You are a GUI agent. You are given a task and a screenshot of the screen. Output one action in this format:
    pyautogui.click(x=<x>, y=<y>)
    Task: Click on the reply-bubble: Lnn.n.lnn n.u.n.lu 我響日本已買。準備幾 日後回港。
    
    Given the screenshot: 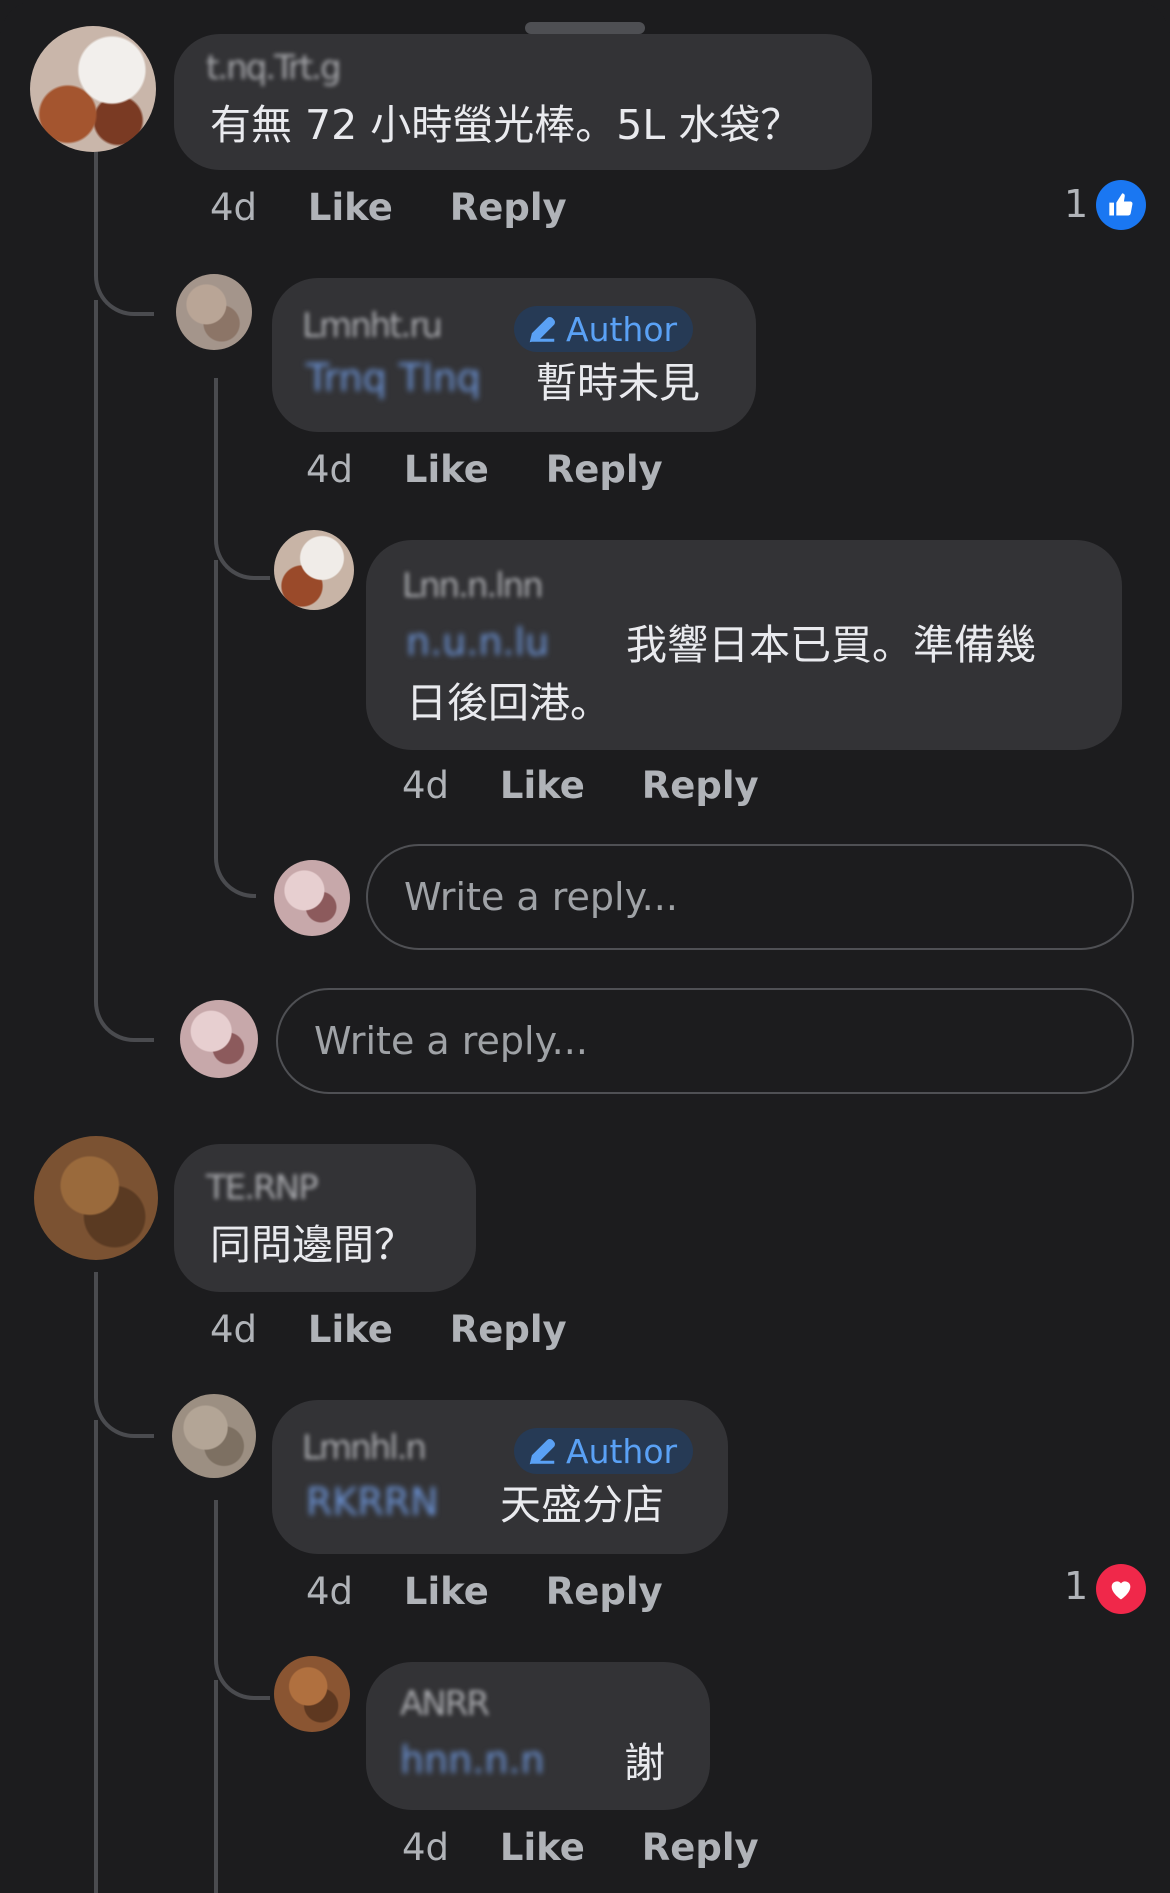 What is the action you would take?
    pyautogui.click(x=744, y=645)
    